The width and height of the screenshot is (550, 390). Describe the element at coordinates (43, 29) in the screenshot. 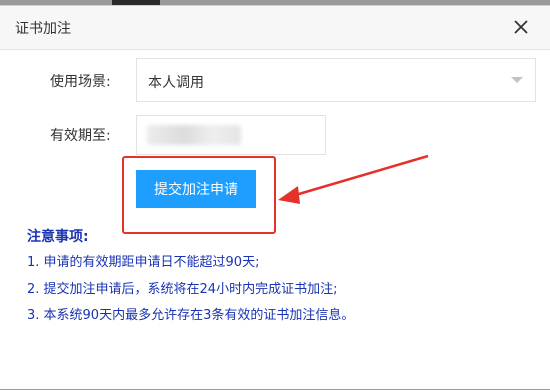

I see `dialog-title: 证书加注` at that location.